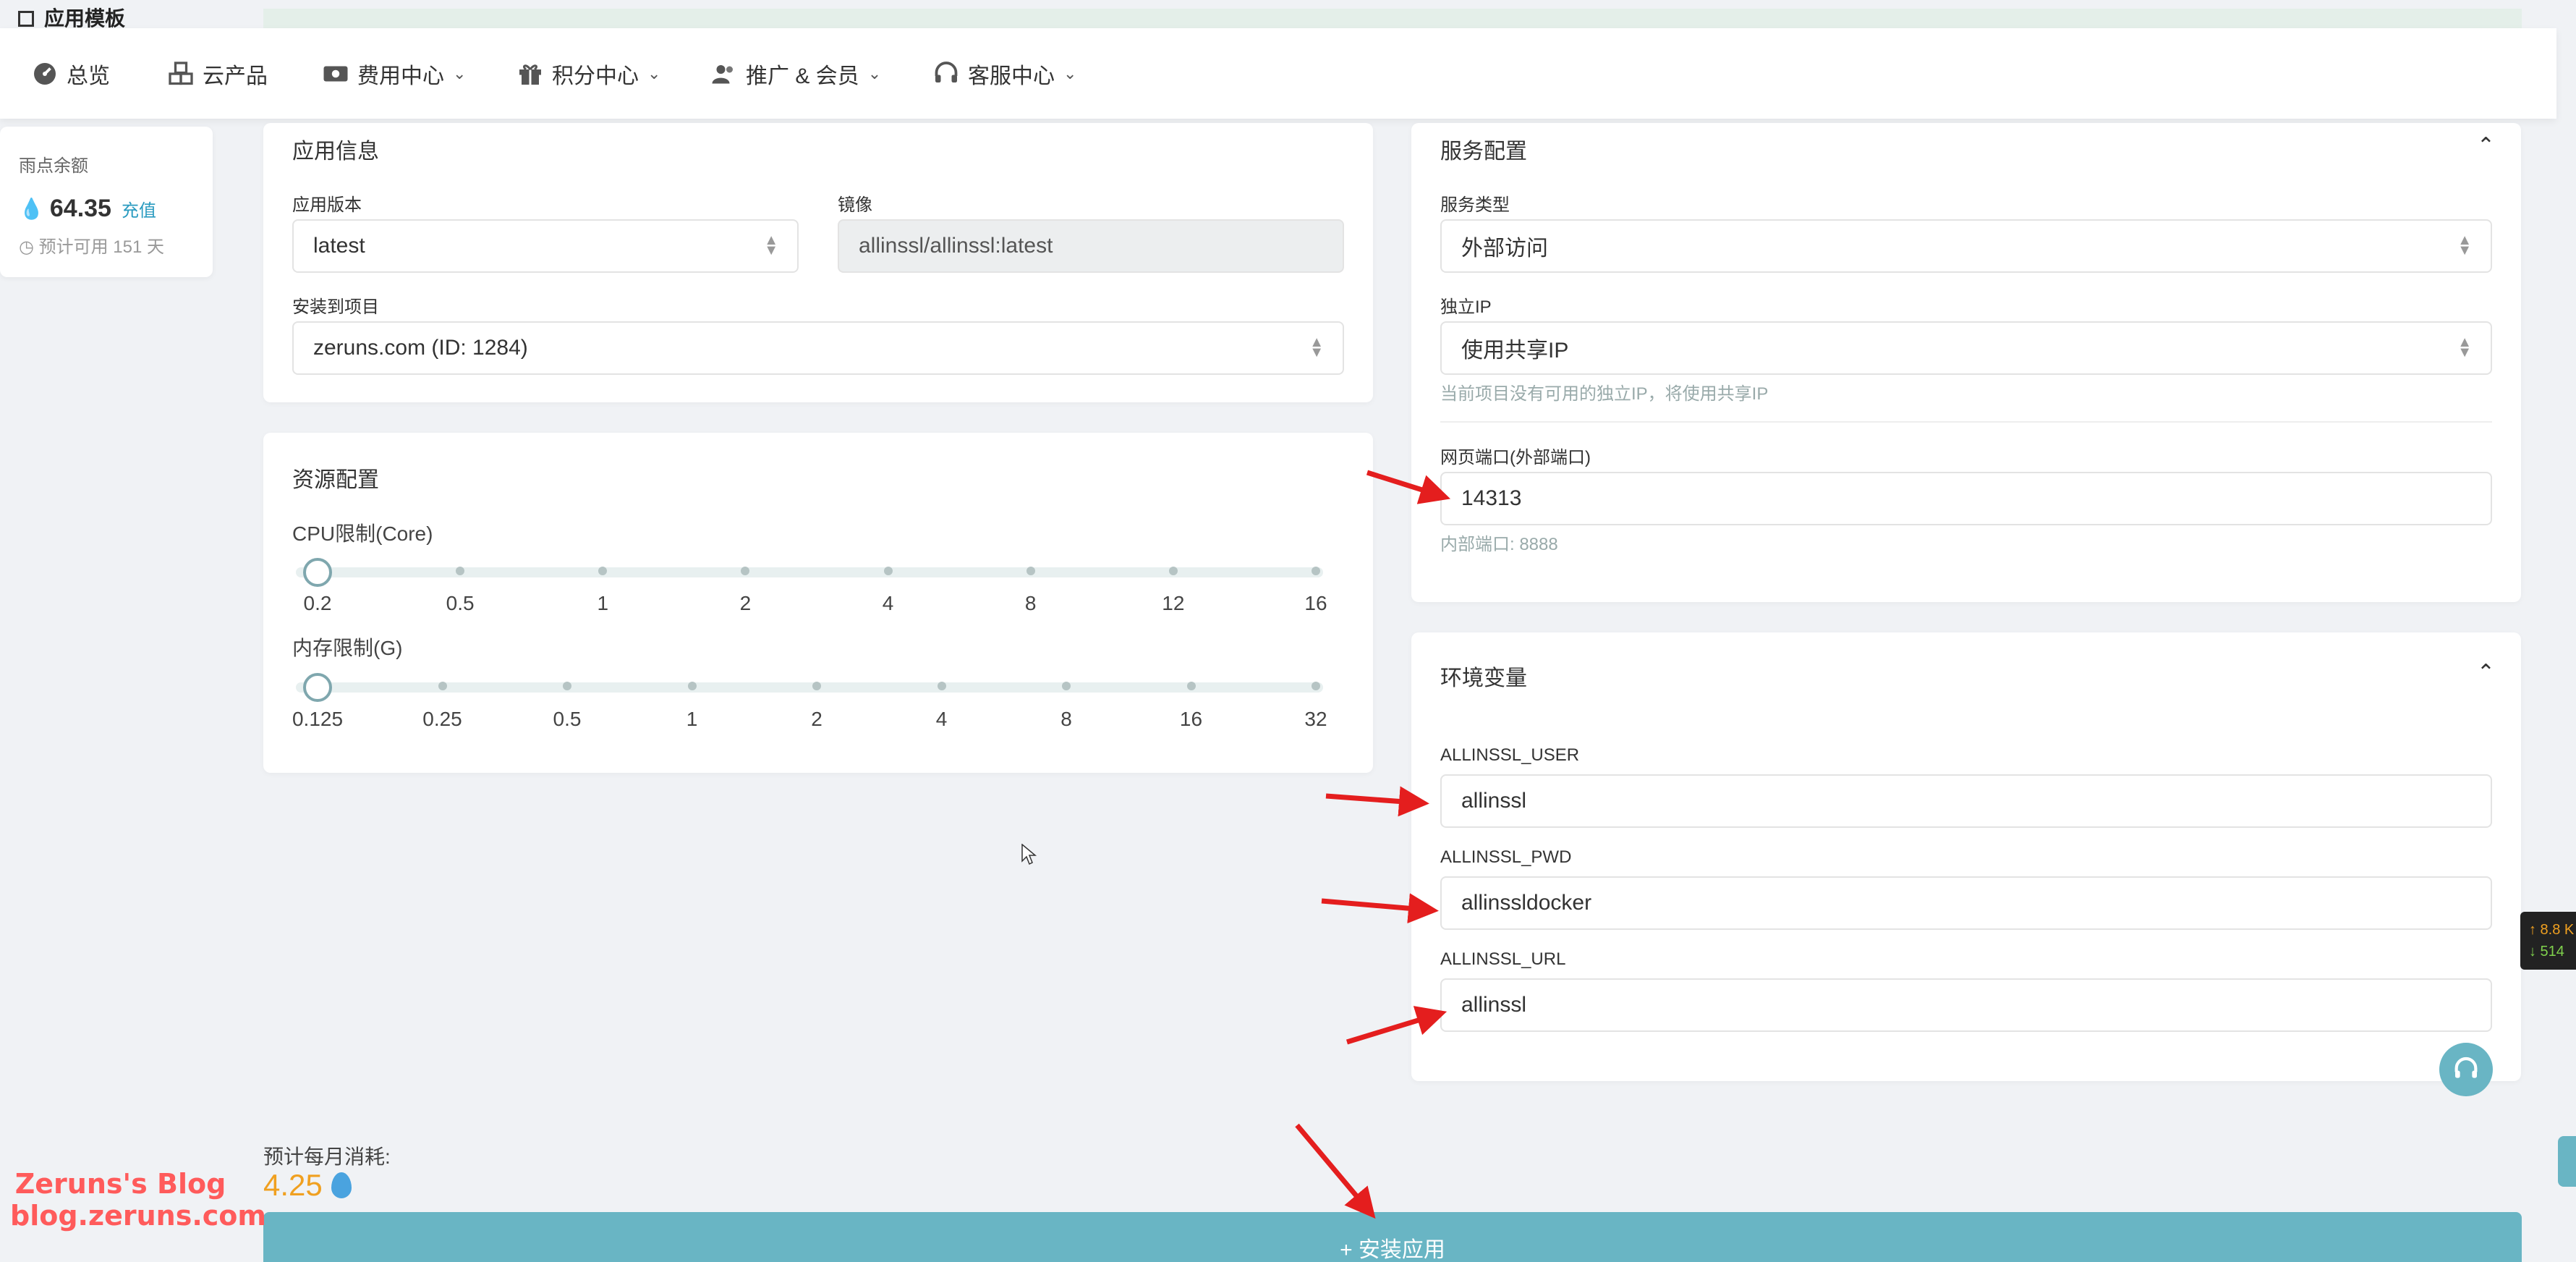 This screenshot has height=1262, width=2576. I want to click on port-label: 网页端口(外部端口), so click(1515, 457).